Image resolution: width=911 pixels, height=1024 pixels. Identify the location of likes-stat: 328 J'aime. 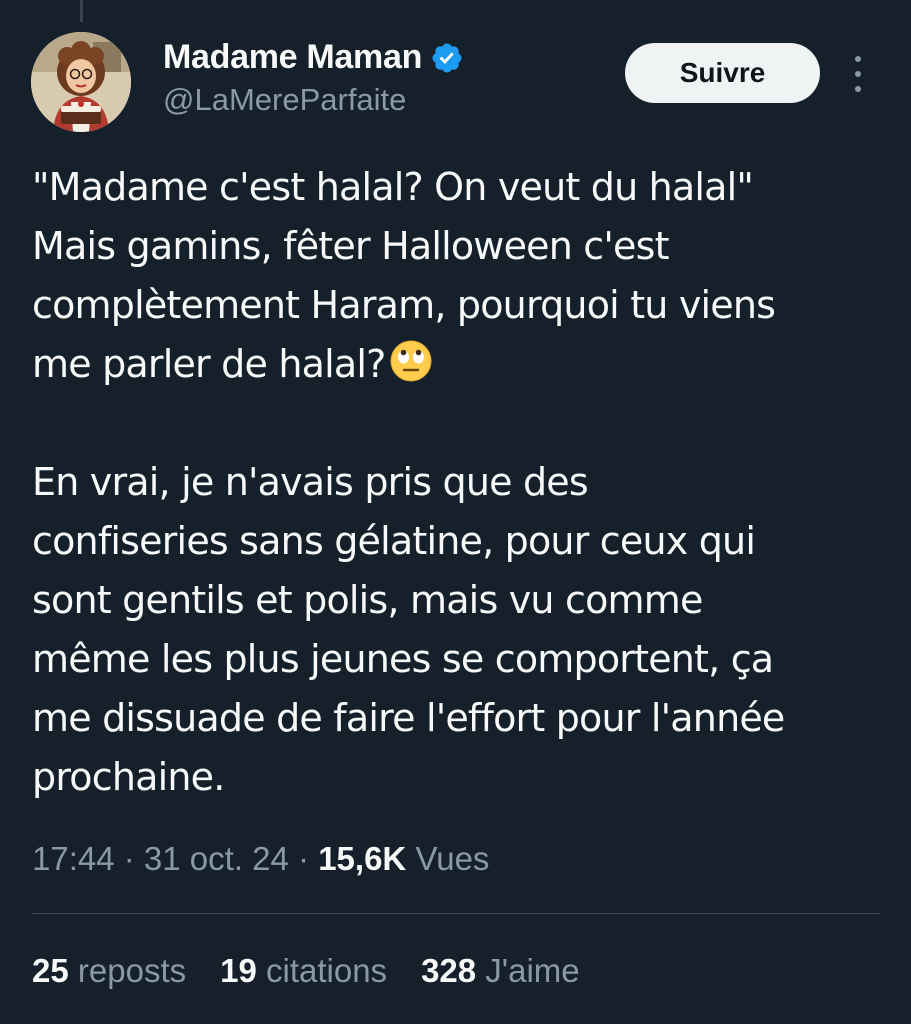
(500, 971).